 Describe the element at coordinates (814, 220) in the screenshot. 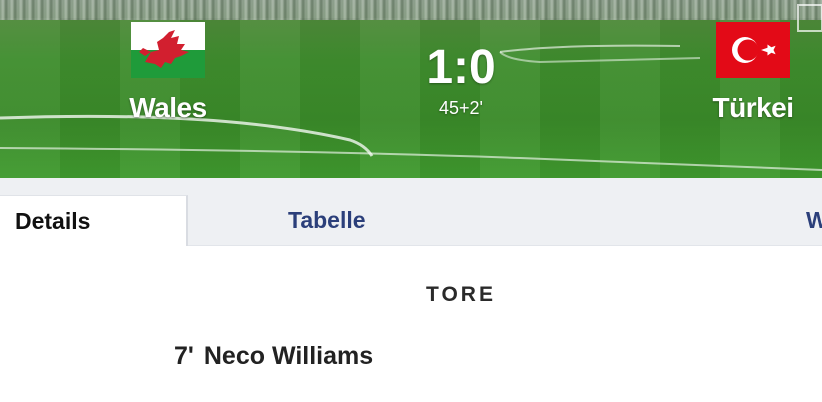

I see `tab-more: W` at that location.